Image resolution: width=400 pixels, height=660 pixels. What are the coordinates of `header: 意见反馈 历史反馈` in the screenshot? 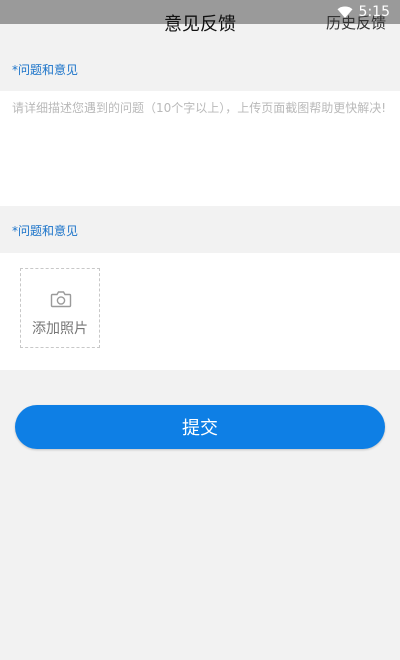 It's located at (200, 22).